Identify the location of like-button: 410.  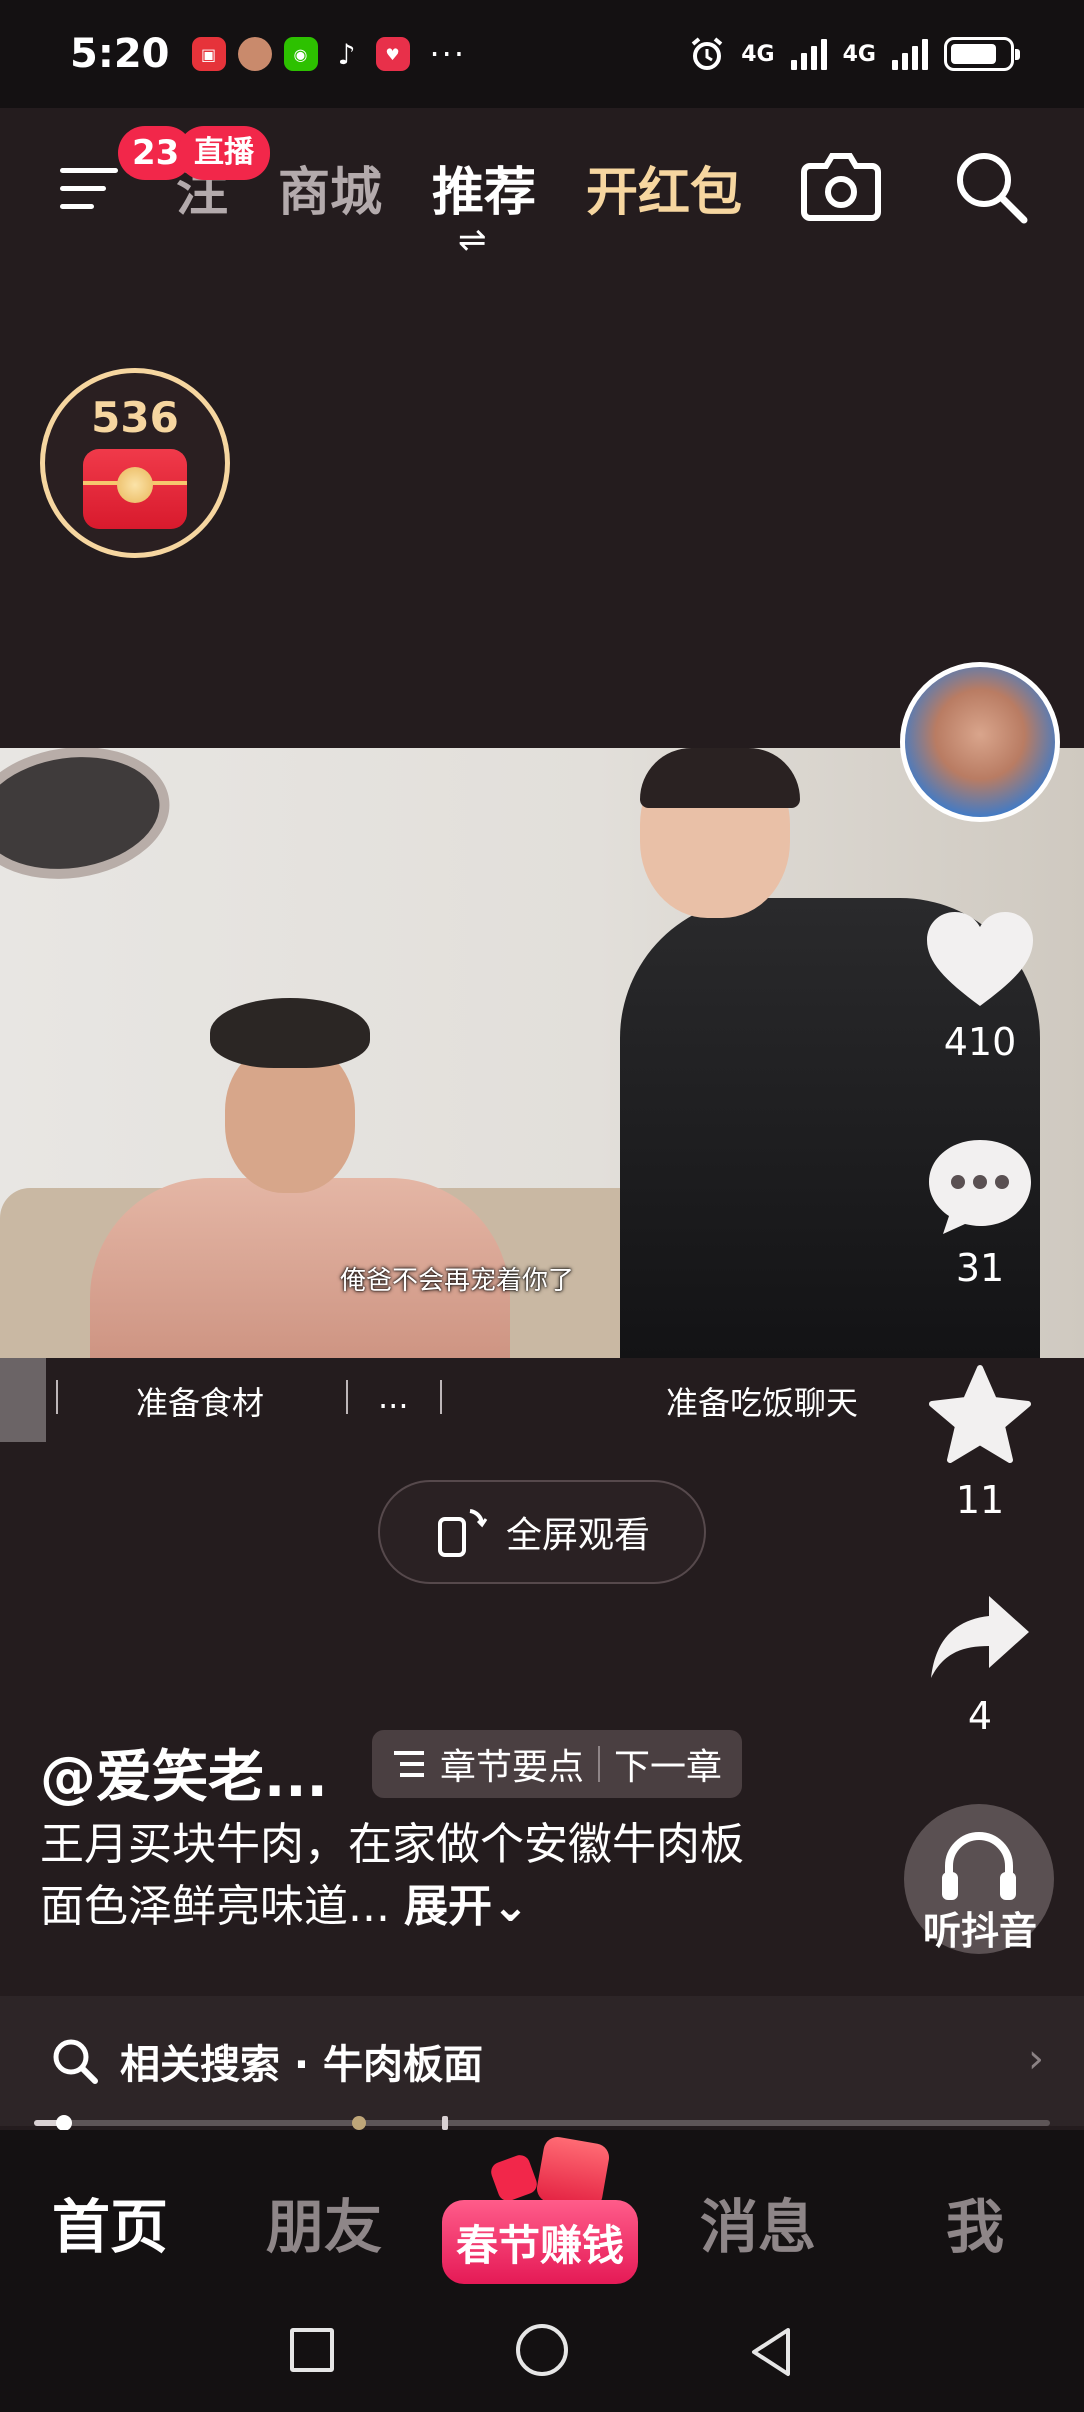
(980, 987).